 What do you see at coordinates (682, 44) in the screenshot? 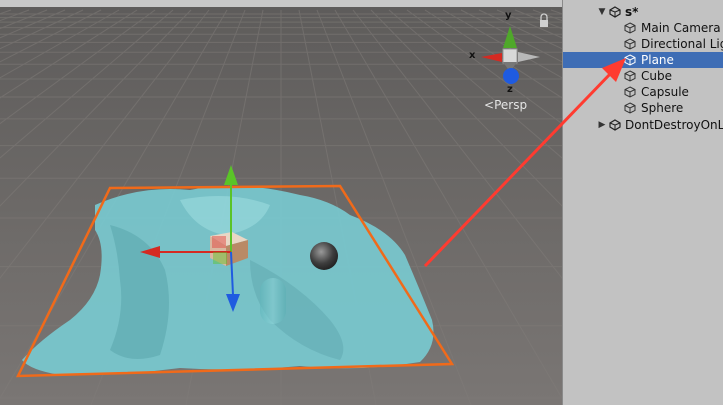
I see `hierarchy-item-label: Directional Light` at bounding box center [682, 44].